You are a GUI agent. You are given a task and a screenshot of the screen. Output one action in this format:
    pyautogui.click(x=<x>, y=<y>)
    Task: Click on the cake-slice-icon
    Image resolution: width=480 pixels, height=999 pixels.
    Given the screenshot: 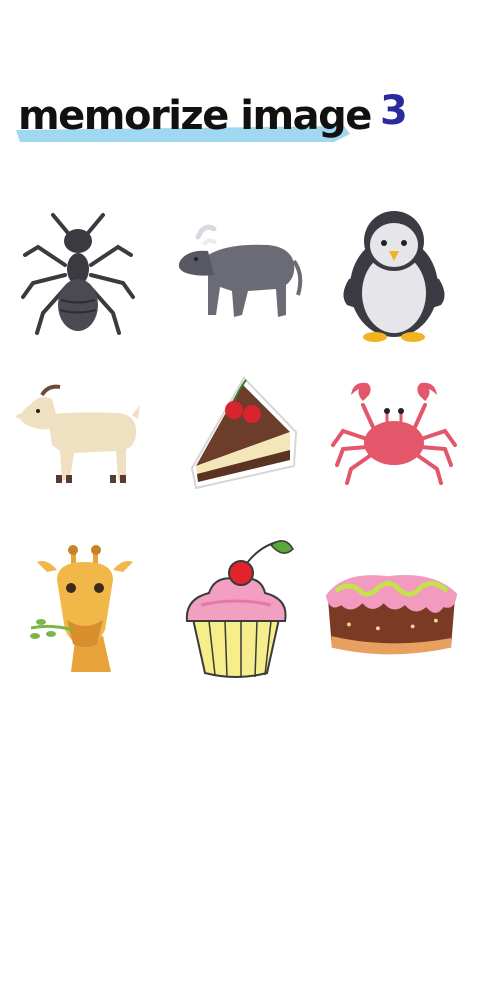 What is the action you would take?
    pyautogui.click(x=244, y=433)
    